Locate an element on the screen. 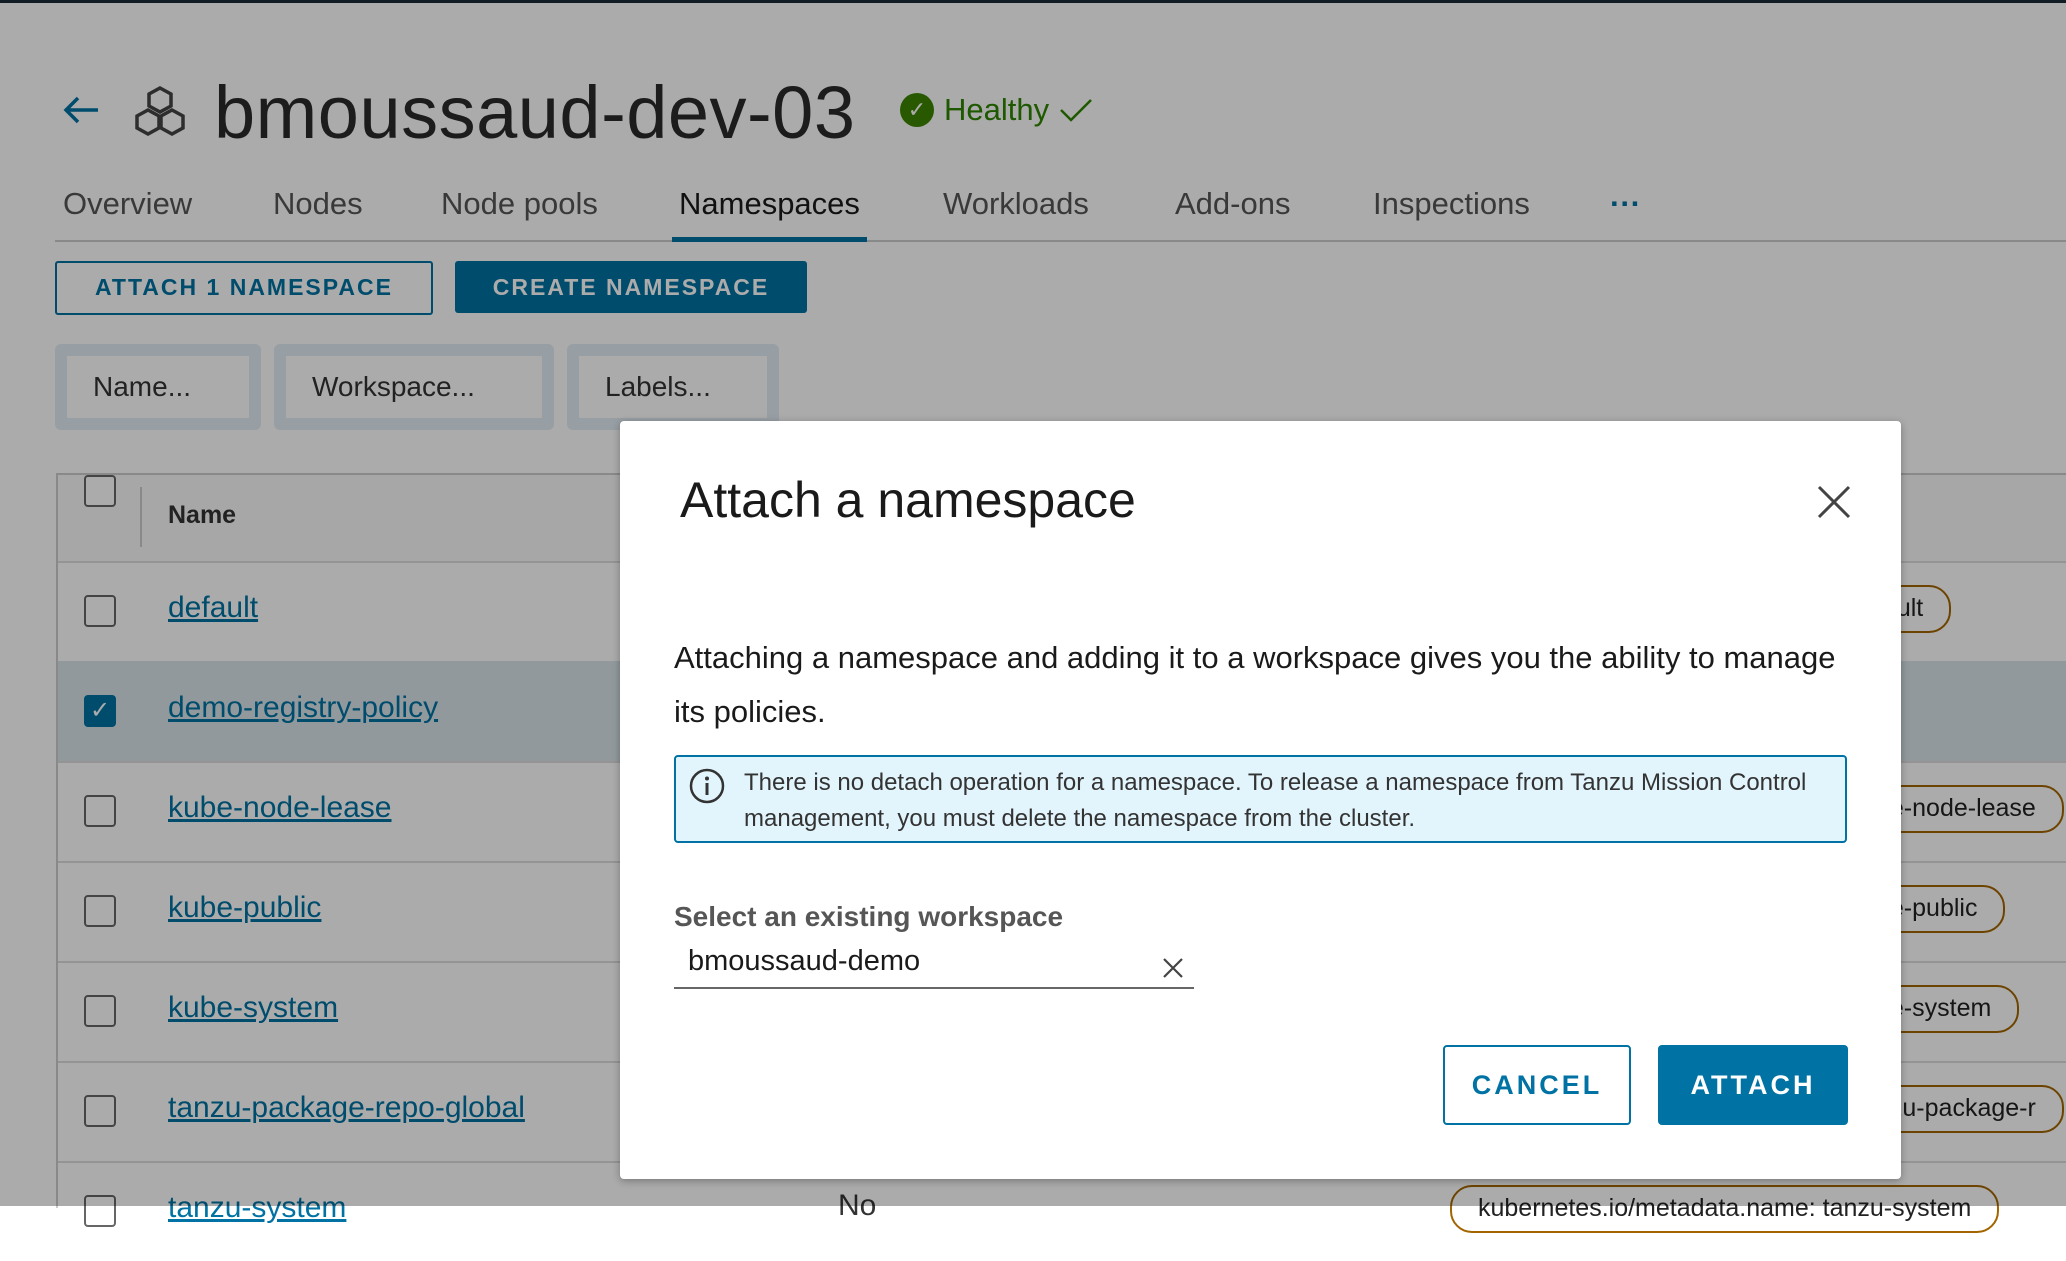 The image size is (2066, 1261). info-circle-icon is located at coordinates (707, 786).